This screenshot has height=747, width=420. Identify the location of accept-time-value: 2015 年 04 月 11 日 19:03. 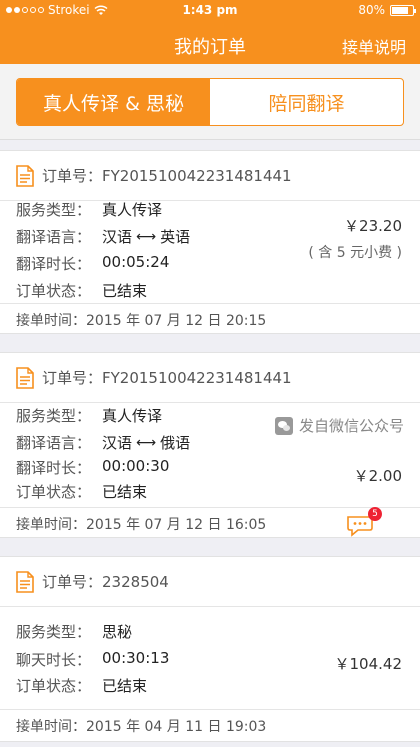
(176, 726).